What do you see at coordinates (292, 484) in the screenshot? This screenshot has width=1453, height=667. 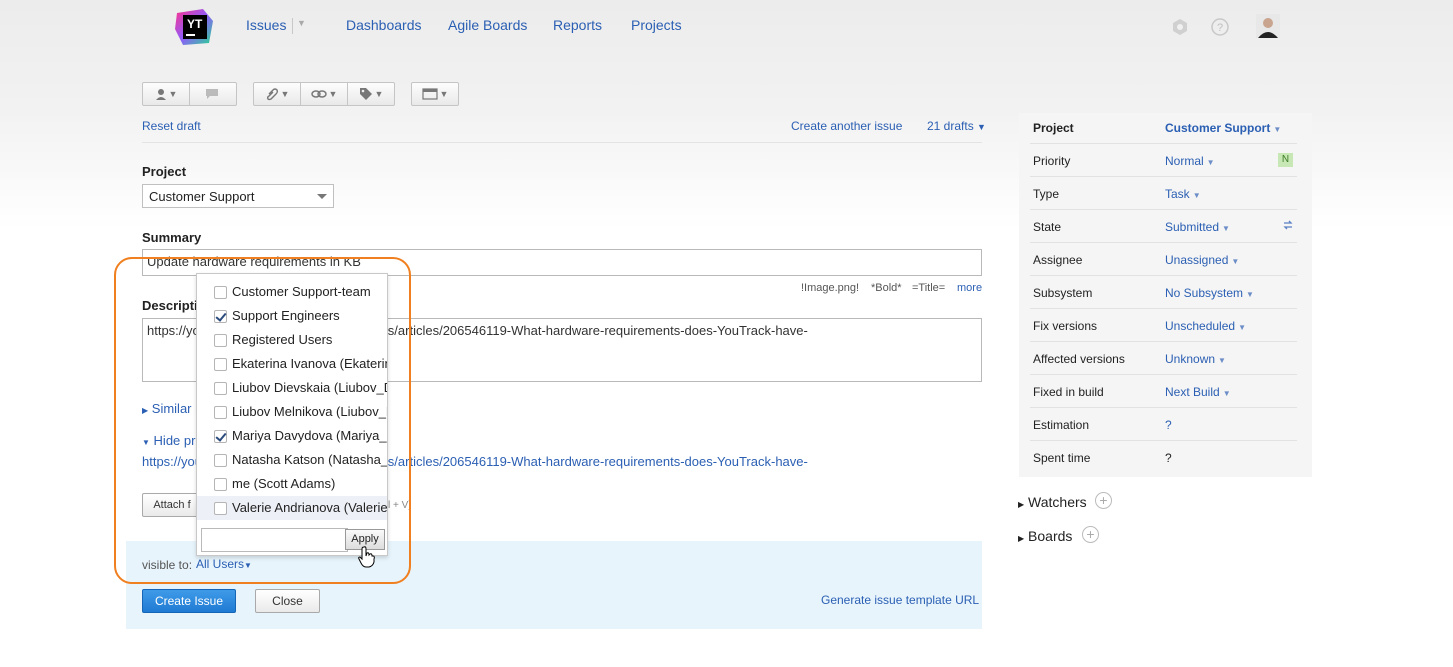 I see `visibility-option: me (Scott Adams)` at bounding box center [292, 484].